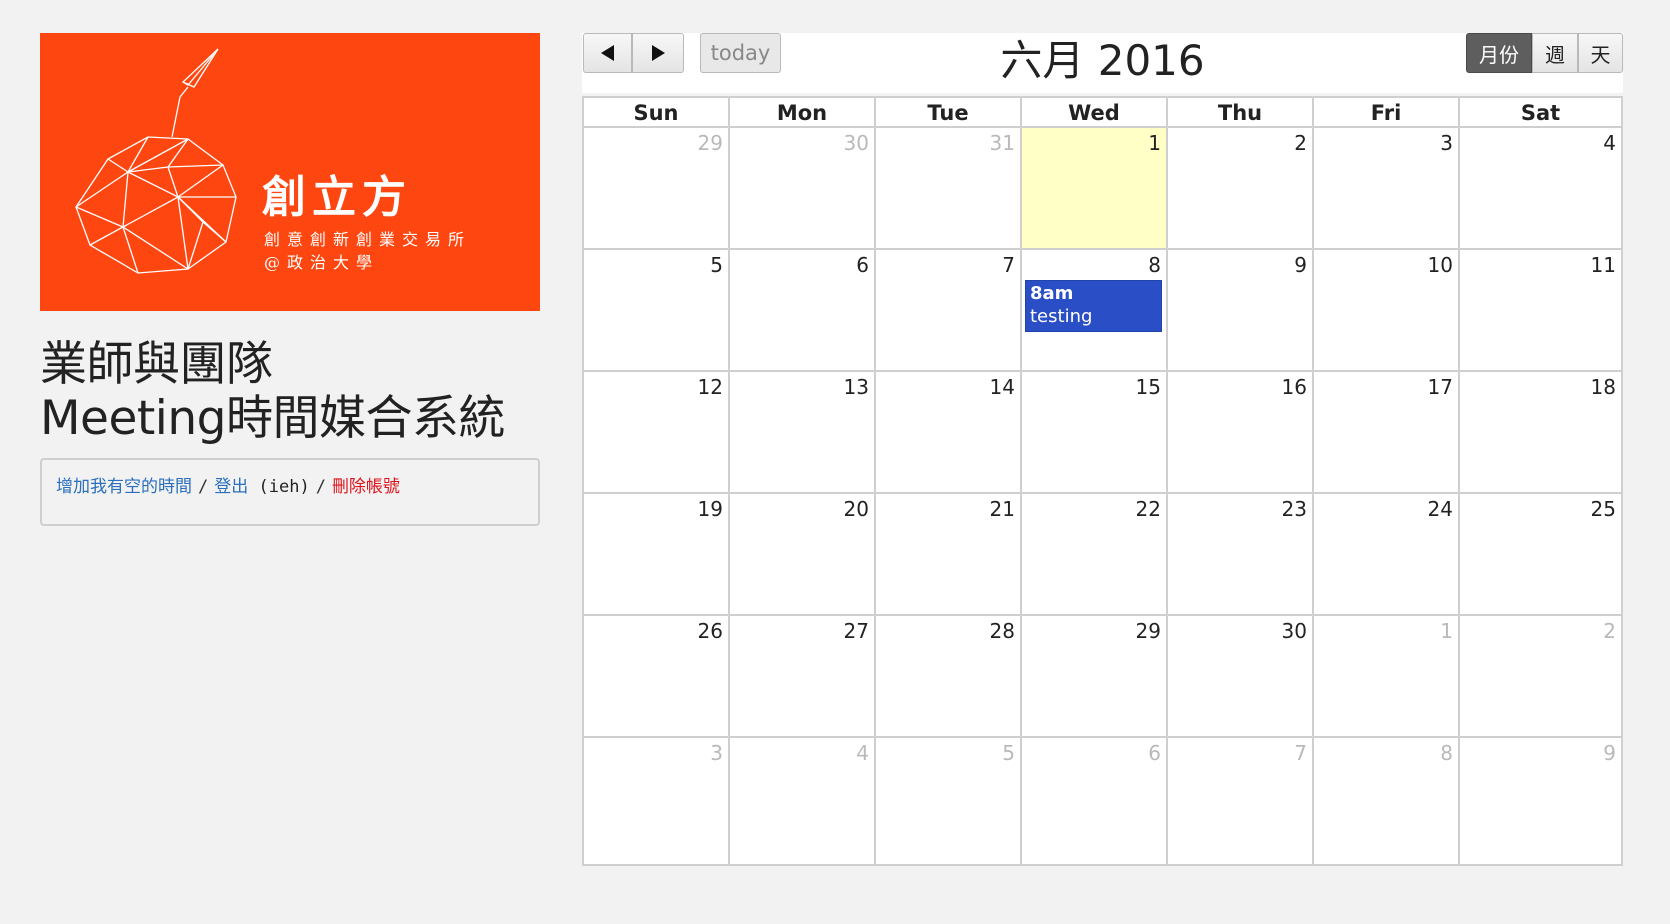  I want to click on view-day-button: 天, so click(1600, 53).